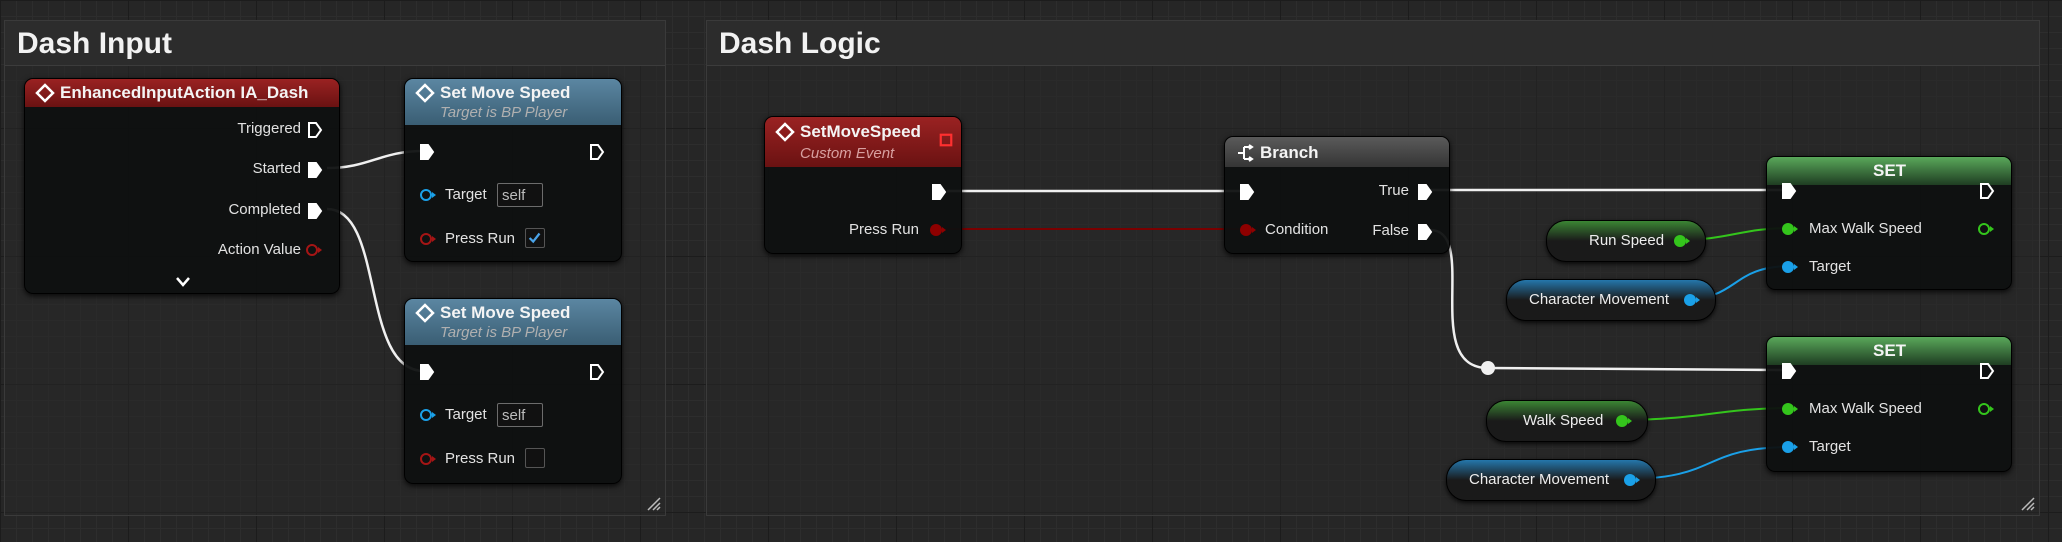 Image resolution: width=2062 pixels, height=542 pixels. Describe the element at coordinates (264, 209) in the screenshot. I see `pin-label-completed: Completed` at that location.